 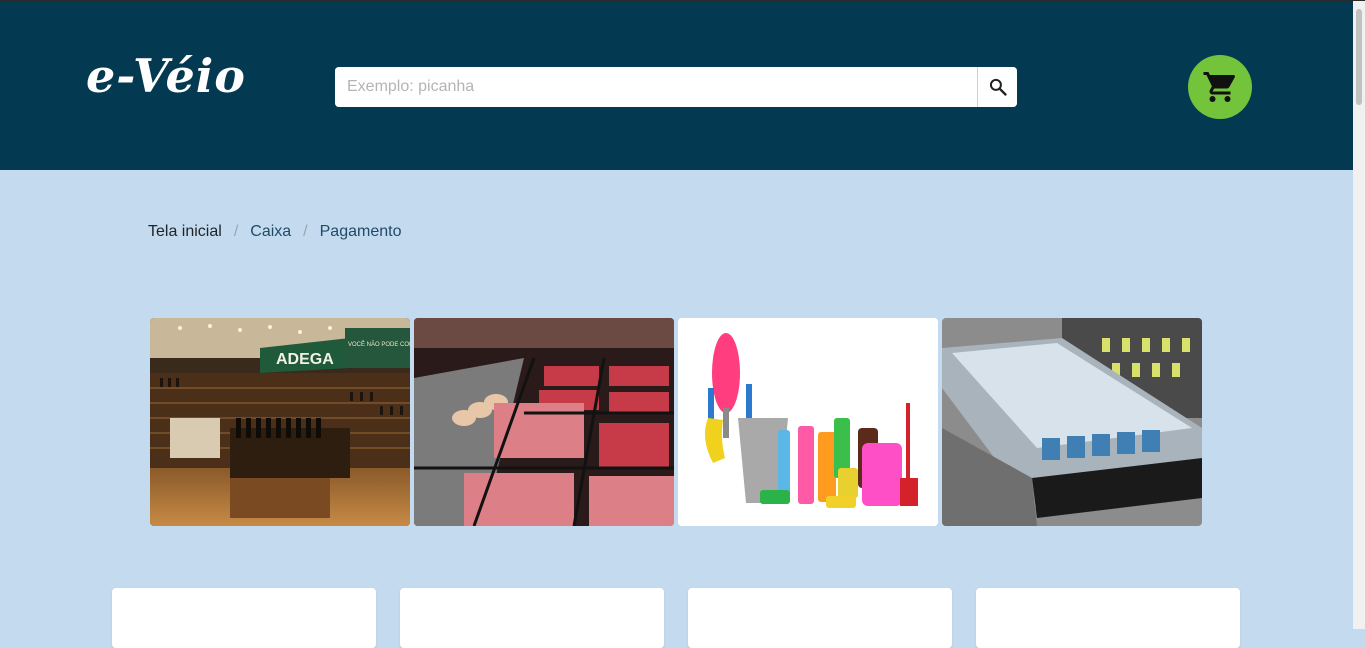 I want to click on category-tile-frozen, so click(x=1072, y=422).